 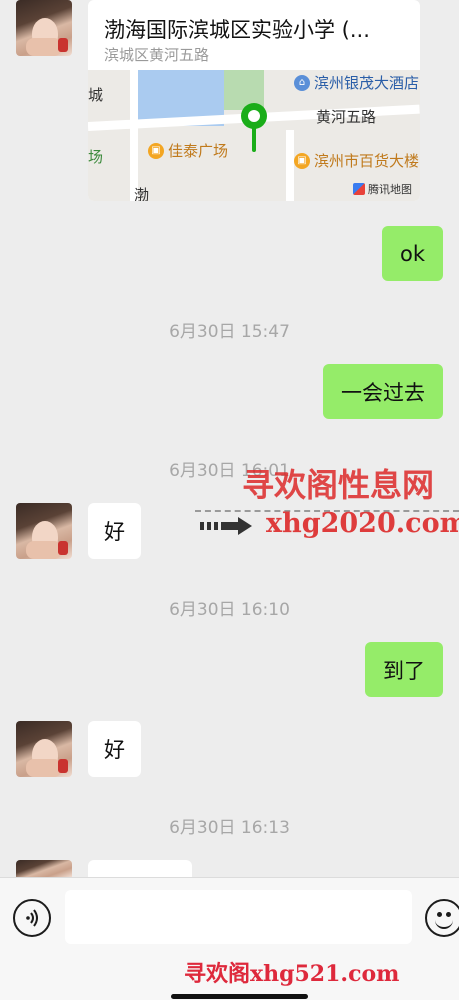 What do you see at coordinates (356, 82) in the screenshot?
I see `map-poi: ⌂ 滨州银茂大酒店` at bounding box center [356, 82].